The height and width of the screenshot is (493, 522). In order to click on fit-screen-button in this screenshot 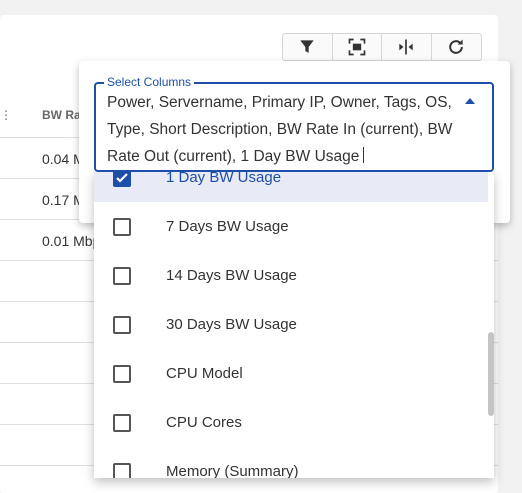, I will do `click(357, 47)`.